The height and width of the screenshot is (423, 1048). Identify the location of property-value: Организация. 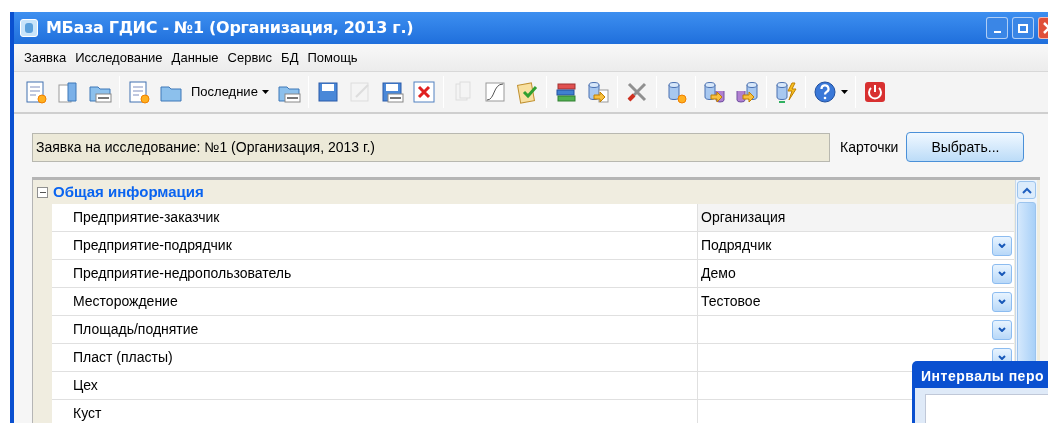
(856, 217).